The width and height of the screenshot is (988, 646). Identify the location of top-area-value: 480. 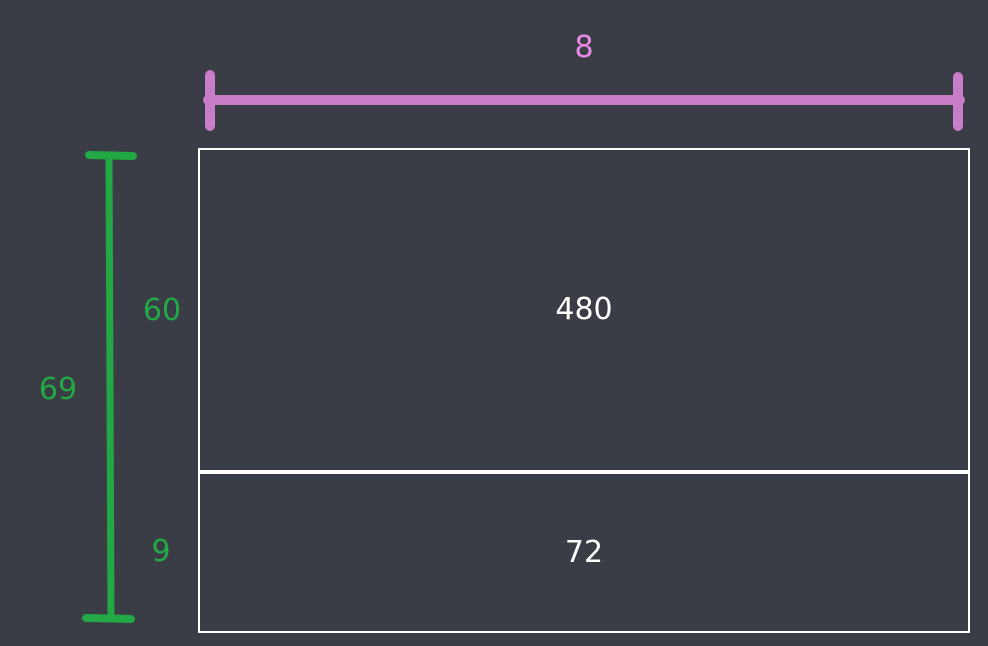
(584, 309).